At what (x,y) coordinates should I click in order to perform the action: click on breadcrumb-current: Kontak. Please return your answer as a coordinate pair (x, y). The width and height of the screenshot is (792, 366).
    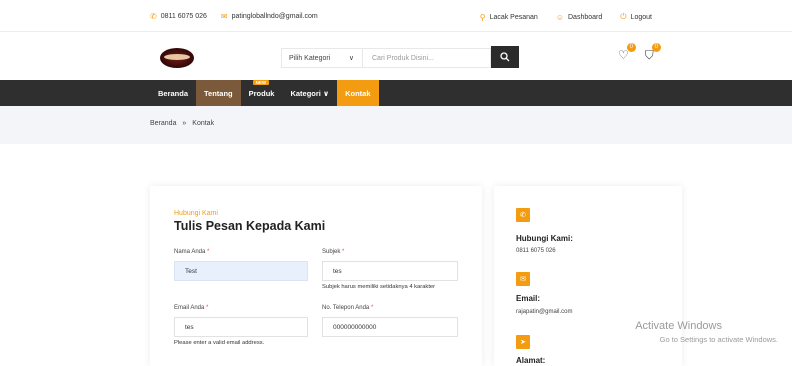
    Looking at the image, I should click on (203, 123).